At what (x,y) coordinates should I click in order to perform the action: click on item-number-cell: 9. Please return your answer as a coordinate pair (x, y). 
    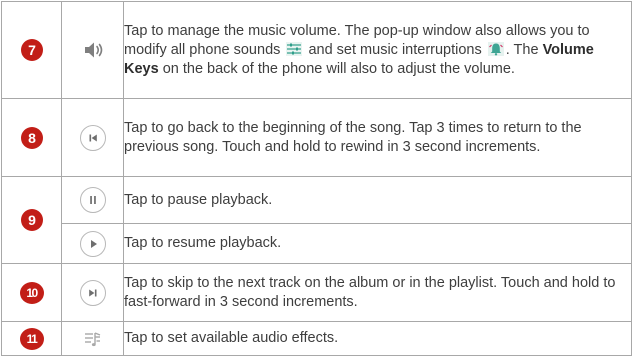
    Looking at the image, I should click on (31, 220).